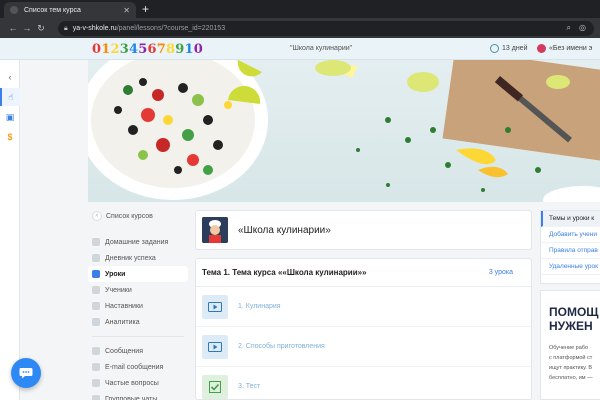 This screenshot has width=600, height=400. What do you see at coordinates (138, 367) in the screenshot?
I see `sidebar-item: E-mail сообщения` at bounding box center [138, 367].